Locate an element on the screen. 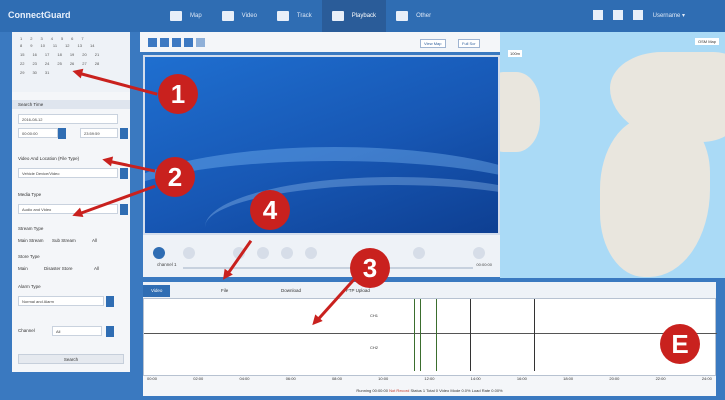  fast-icon is located at coordinates (287, 253).